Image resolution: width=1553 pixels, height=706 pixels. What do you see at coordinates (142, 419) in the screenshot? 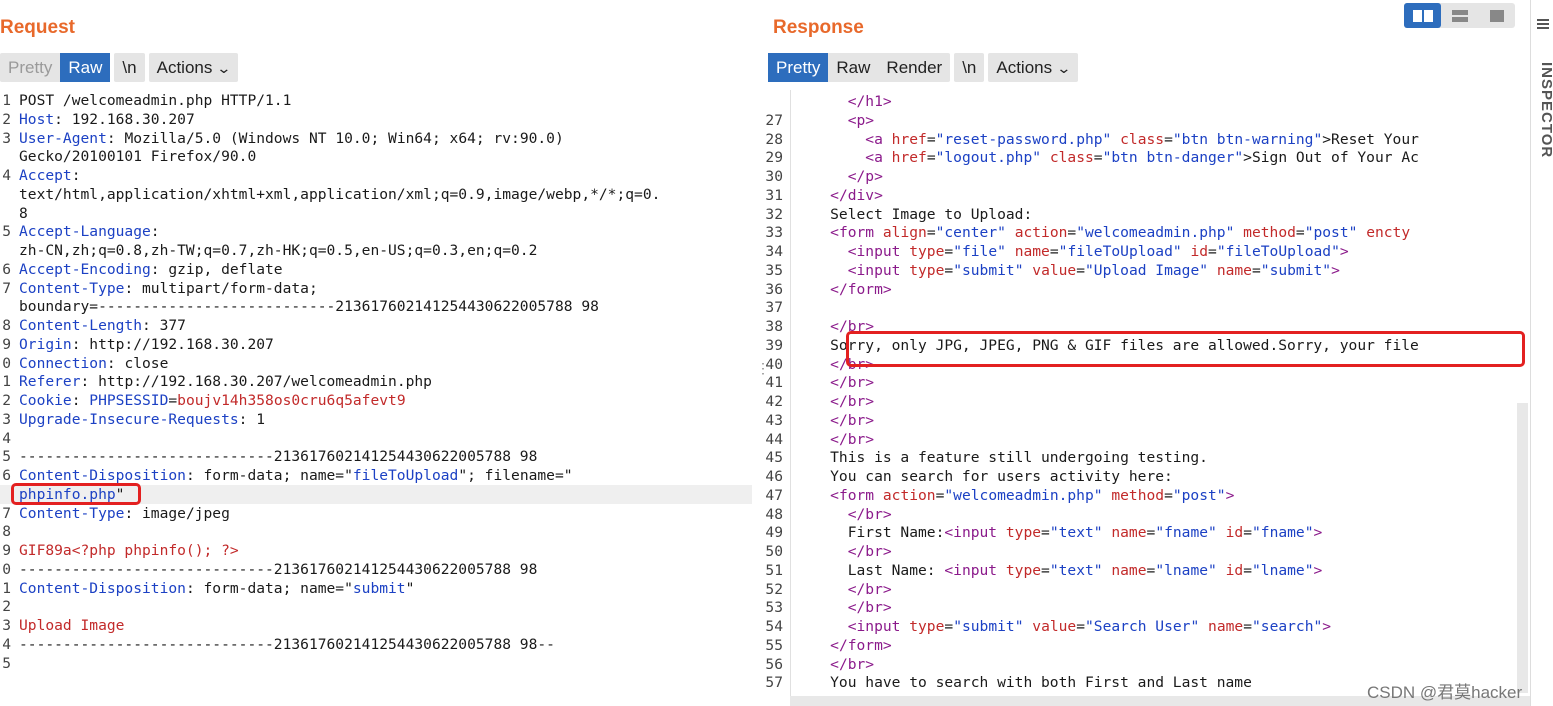
I see `code-text: Upgrade-Insecure-Requests: 1` at bounding box center [142, 419].